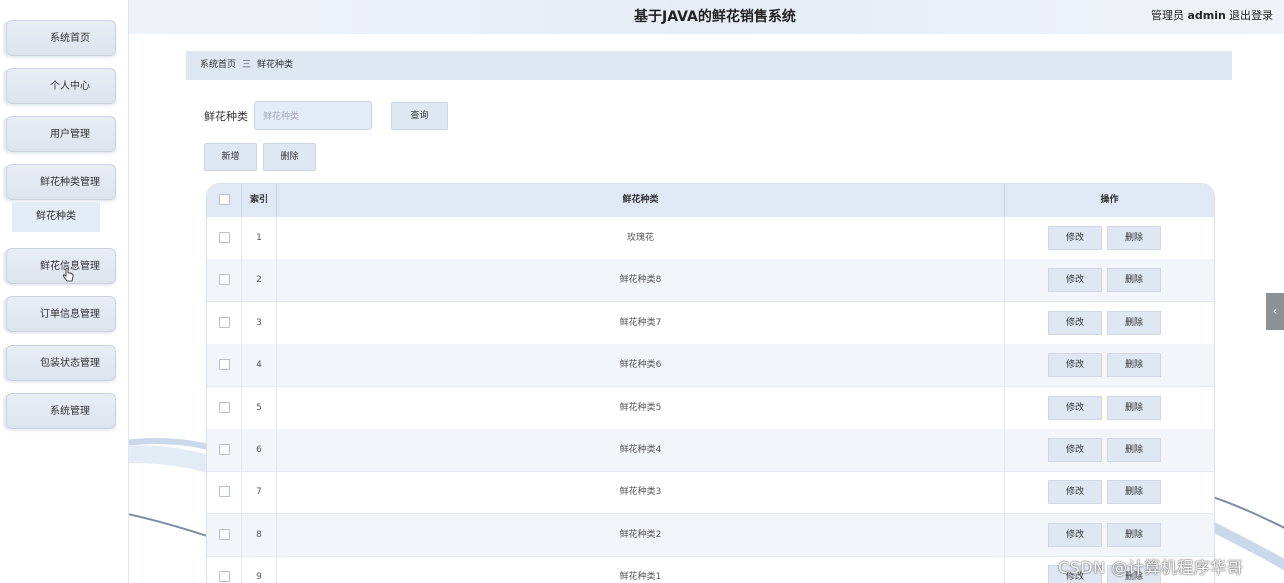 Image resolution: width=1284 pixels, height=583 pixels. Describe the element at coordinates (61, 182) in the screenshot. I see `sidebar-item-flower-category: 鲜花种类管理` at that location.